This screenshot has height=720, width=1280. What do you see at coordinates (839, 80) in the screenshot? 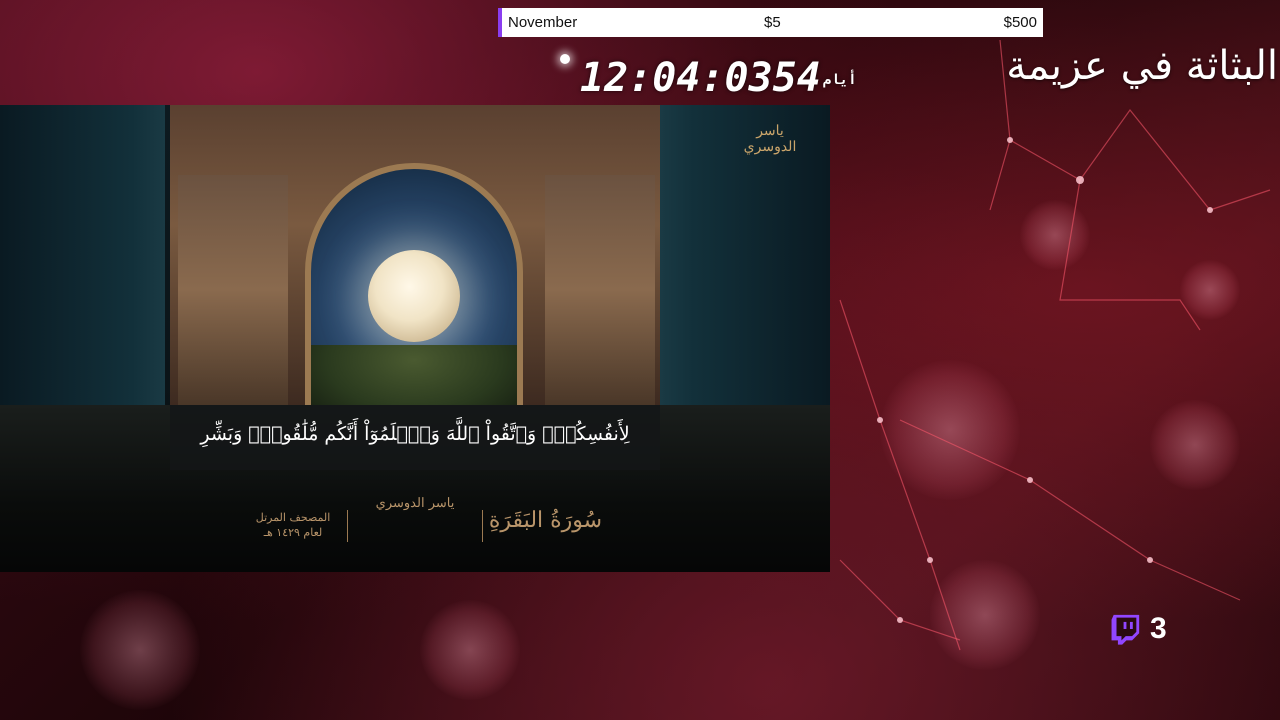
I see `countdown-days-label: أيام` at bounding box center [839, 80].